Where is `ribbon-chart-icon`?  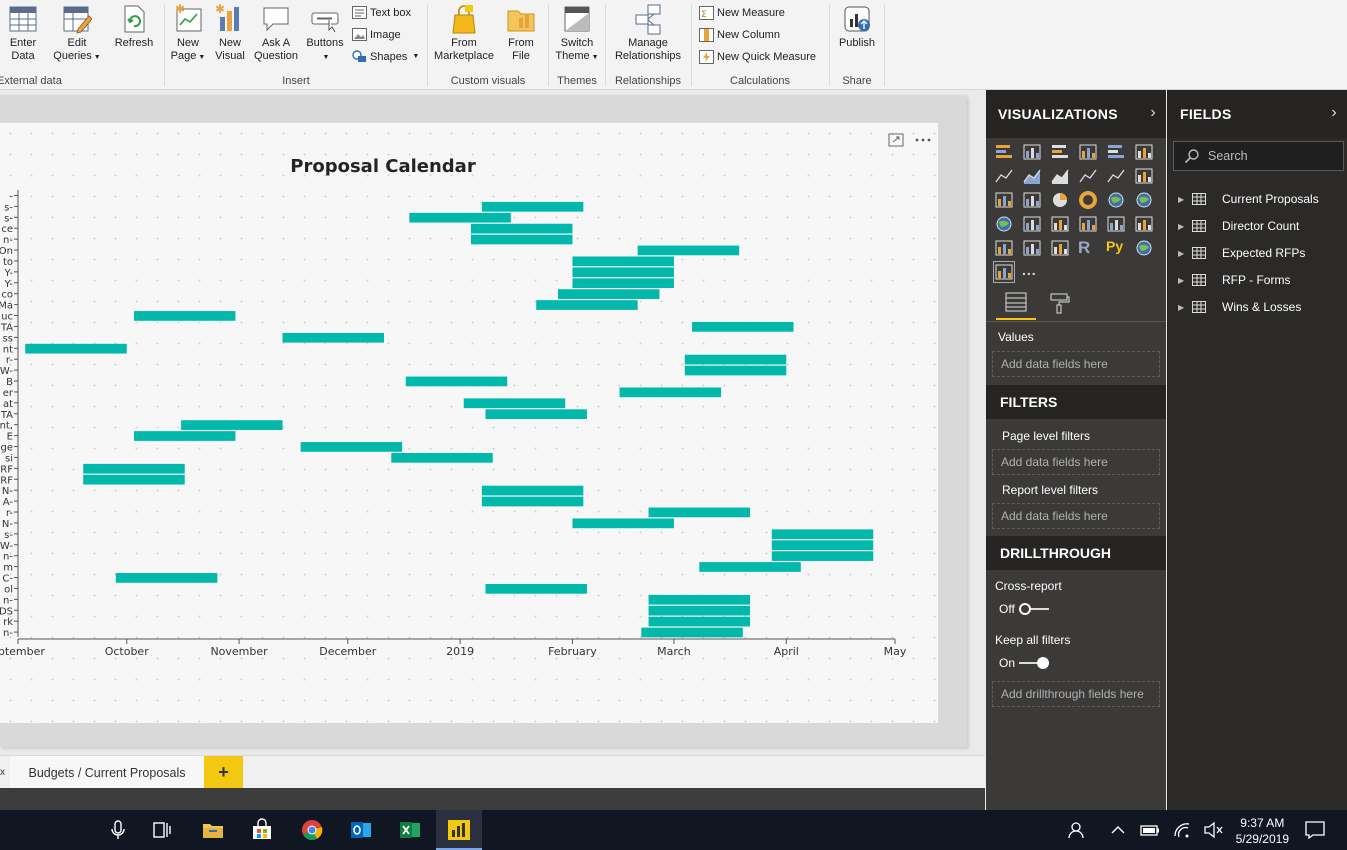
ribbon-chart-icon is located at coordinates (1144, 176).